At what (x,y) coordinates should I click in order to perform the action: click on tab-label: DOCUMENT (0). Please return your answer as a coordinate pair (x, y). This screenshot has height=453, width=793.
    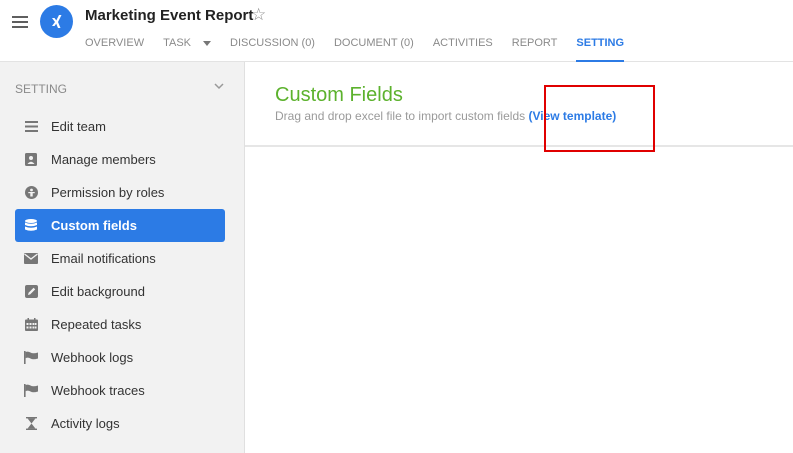
    Looking at the image, I should click on (373, 43).